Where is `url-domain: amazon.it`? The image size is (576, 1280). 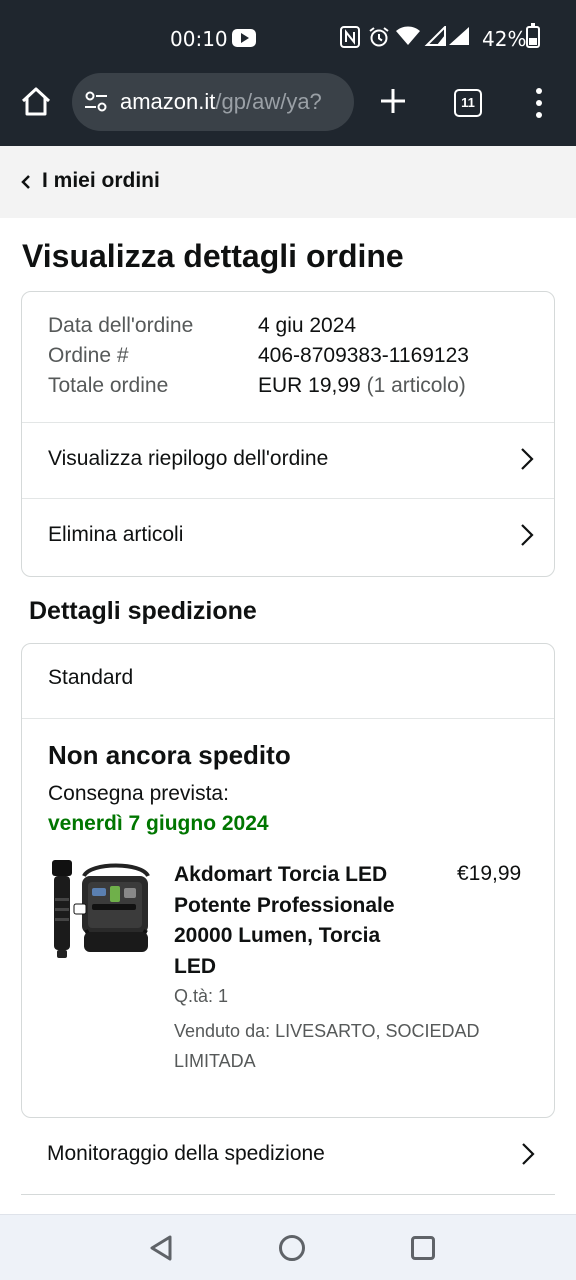 url-domain: amazon.it is located at coordinates (168, 101).